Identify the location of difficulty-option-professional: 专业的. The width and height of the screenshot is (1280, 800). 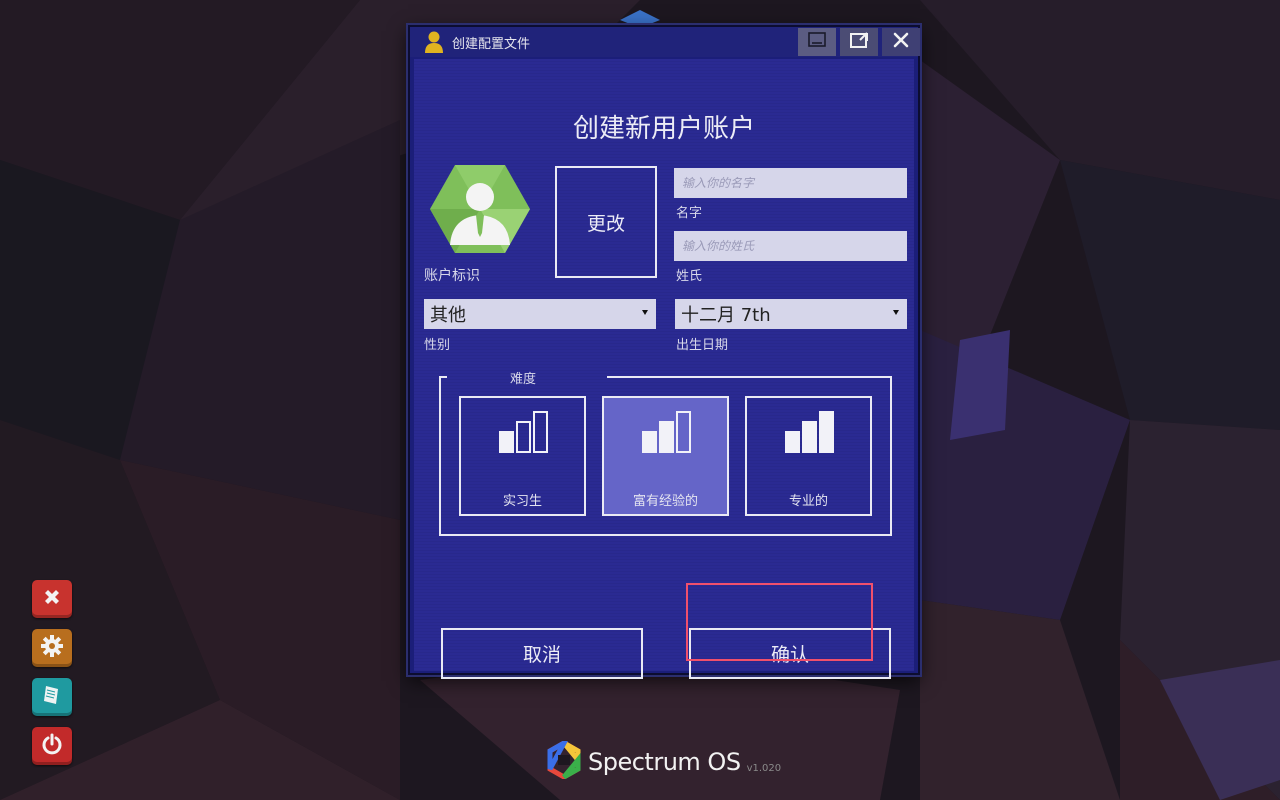
(808, 456).